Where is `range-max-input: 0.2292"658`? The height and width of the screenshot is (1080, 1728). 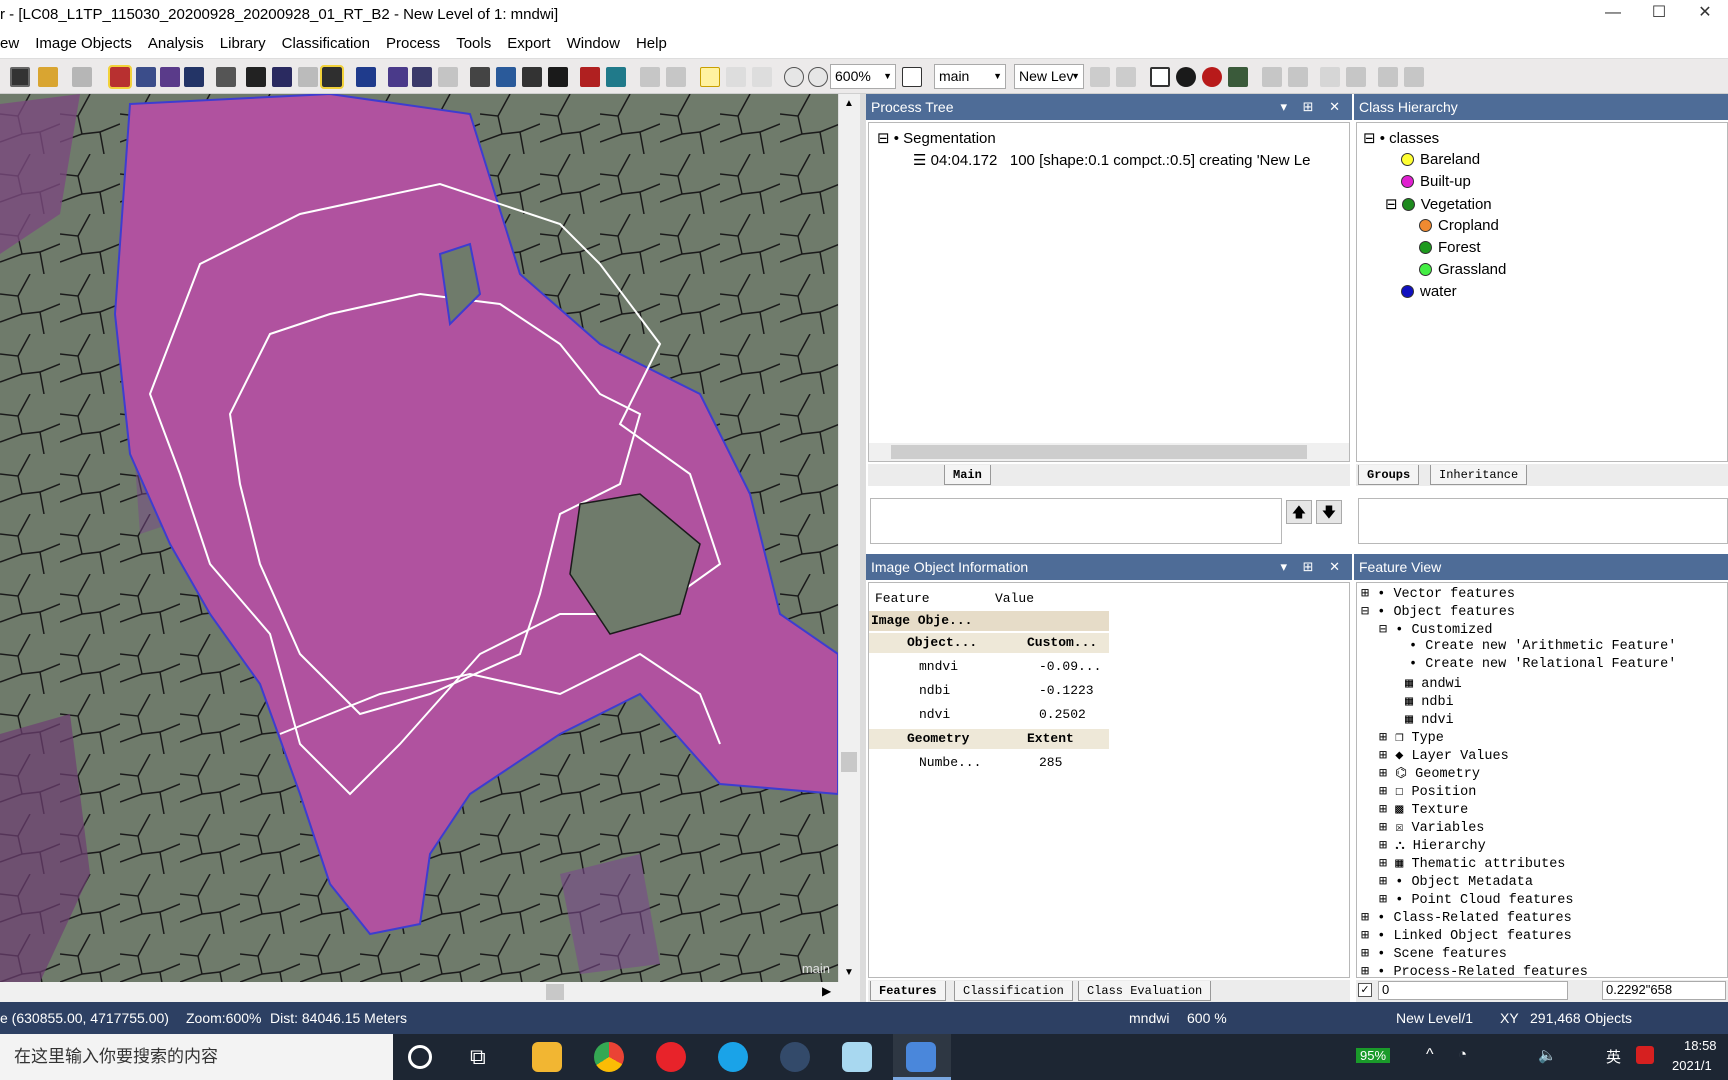
range-max-input: 0.2292"658 is located at coordinates (1664, 990).